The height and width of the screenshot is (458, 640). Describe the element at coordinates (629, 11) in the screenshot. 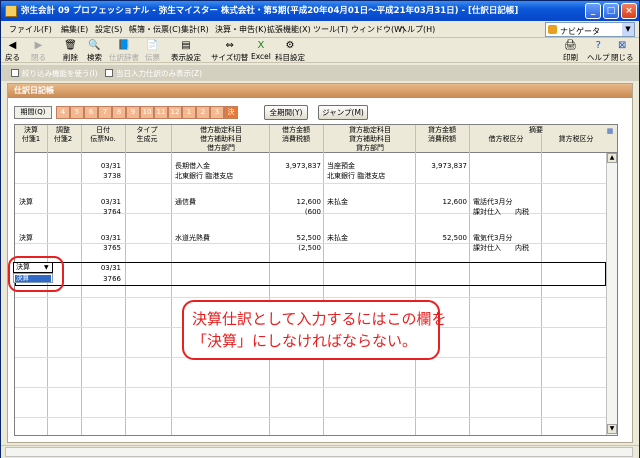

I see `close-button: ×` at that location.